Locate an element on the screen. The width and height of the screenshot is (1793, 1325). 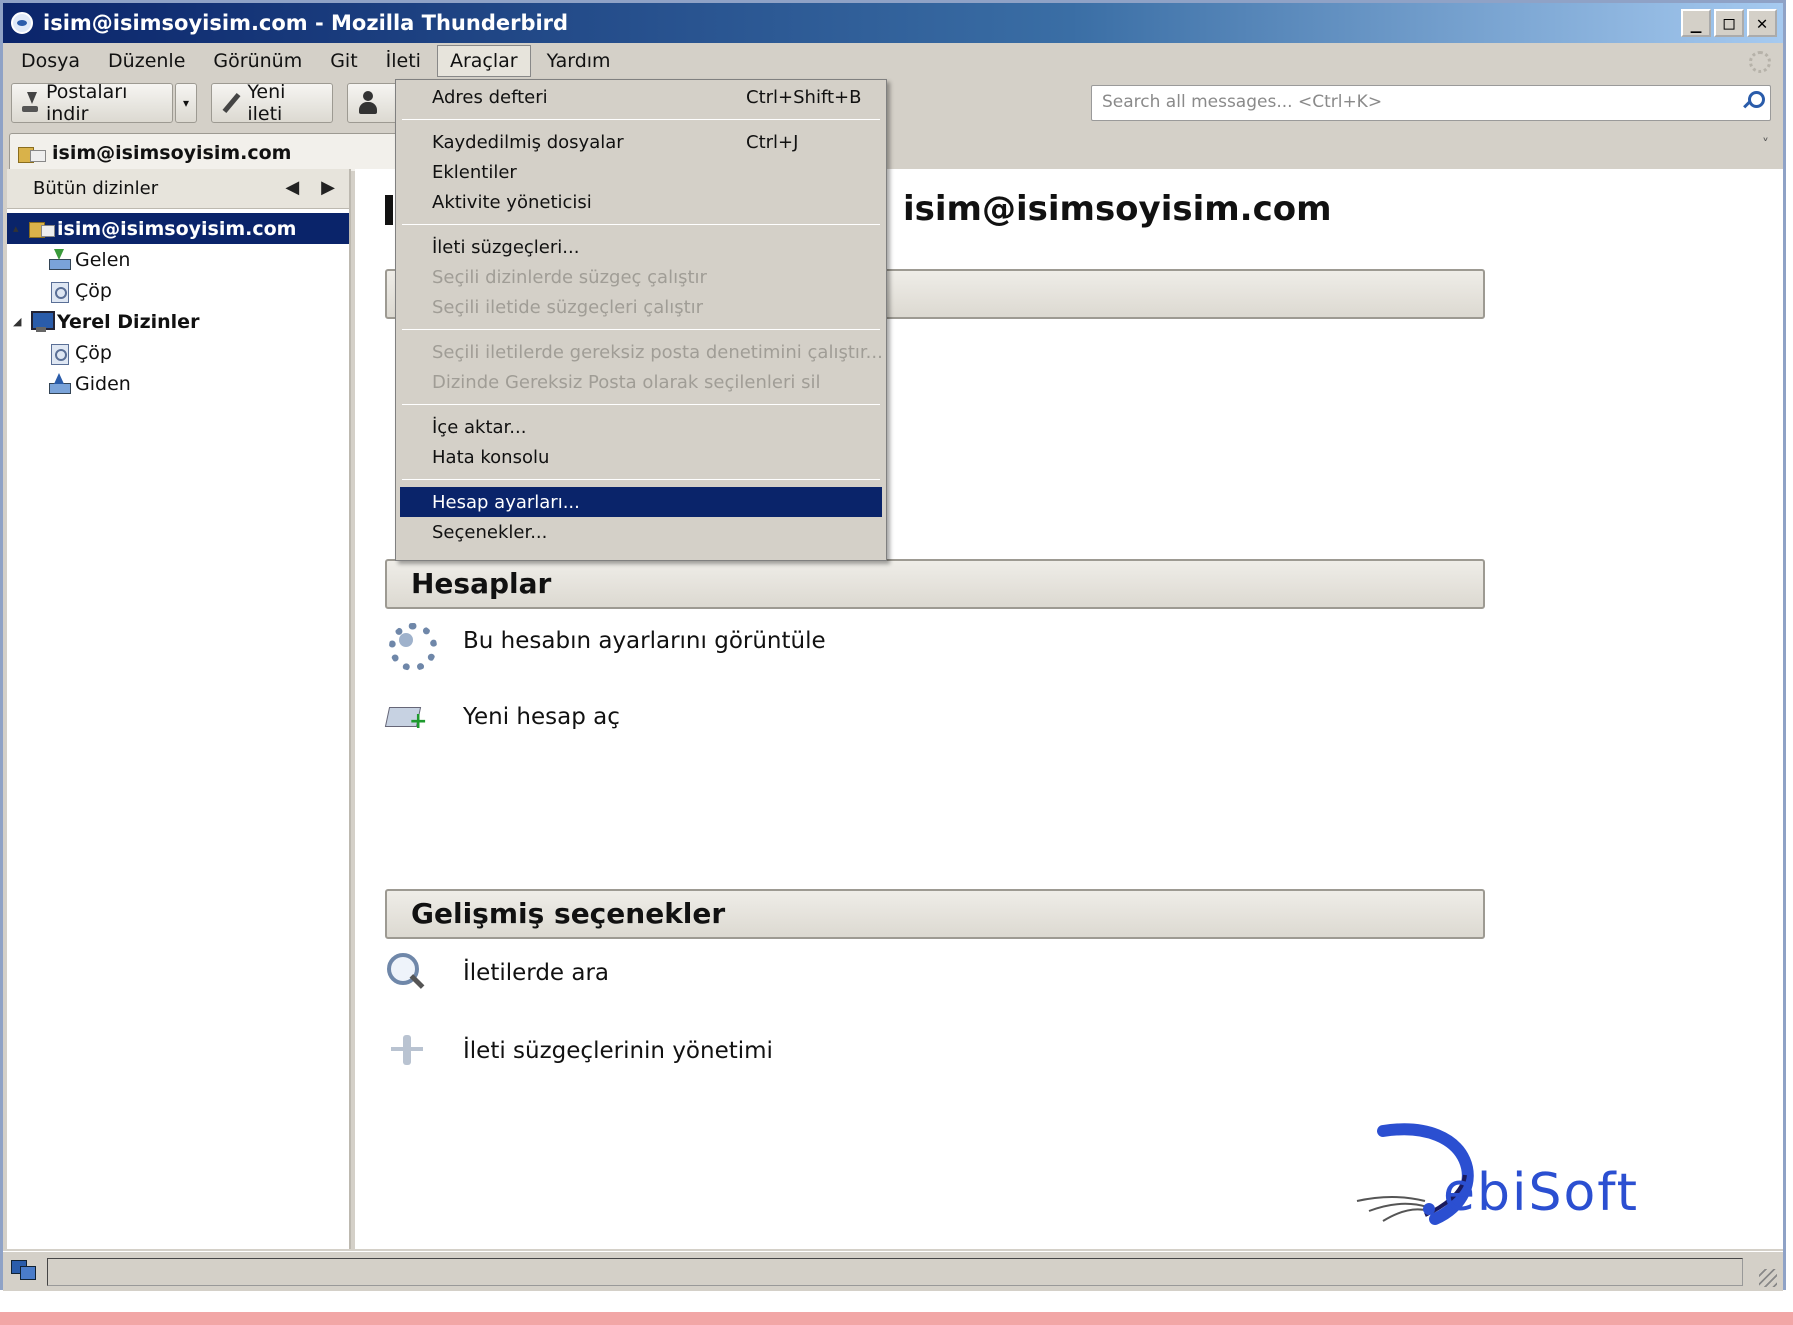
account-title: isim@isimsoyisim.com is located at coordinates (1117, 209).